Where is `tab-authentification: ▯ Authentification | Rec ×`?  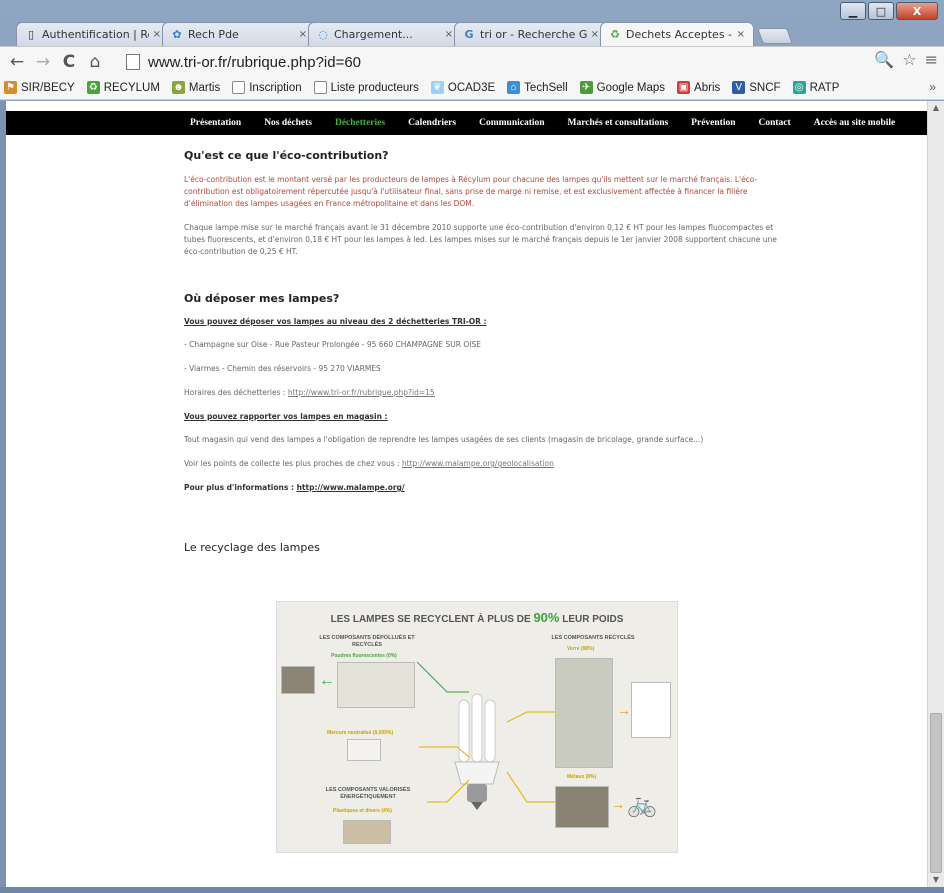
tab-authentification: ▯ Authentification | Rec × is located at coordinates (93, 34).